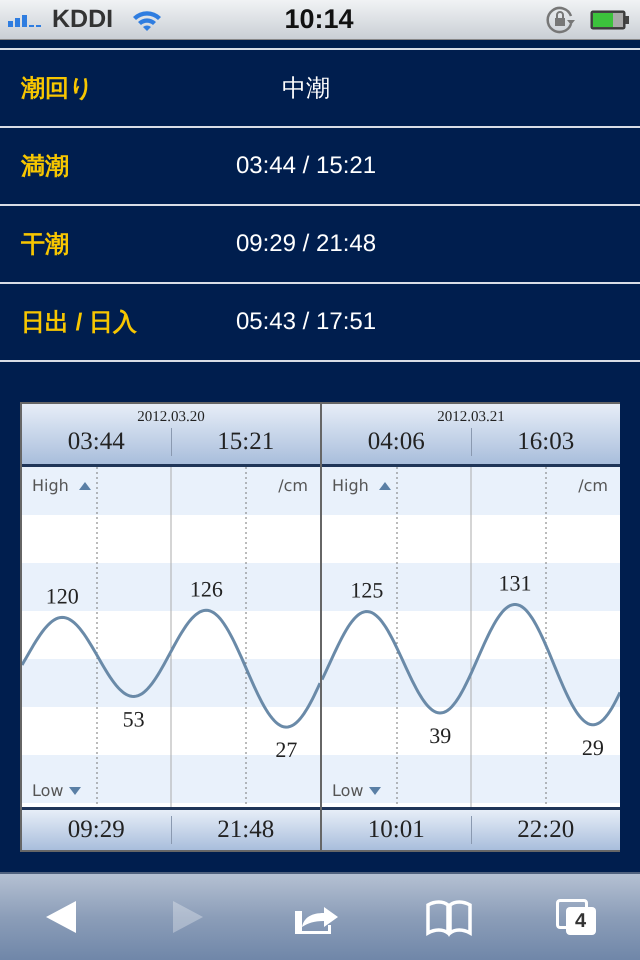 The image size is (640, 960). Describe the element at coordinates (471, 417) in the screenshot. I see `chart-date: 2012.03.21` at that location.